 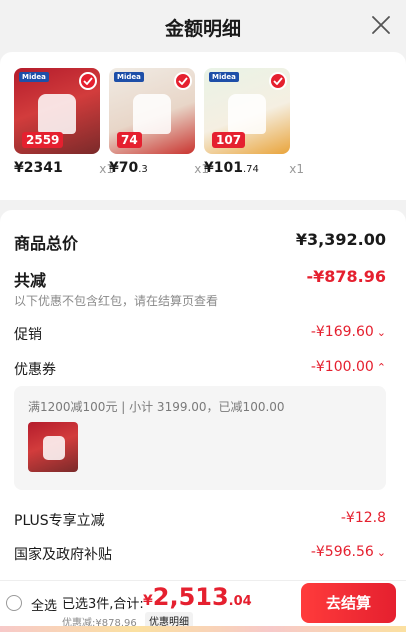 I want to click on discount-note: 以下优惠不包含红包，请在结算页查看, so click(x=116, y=301).